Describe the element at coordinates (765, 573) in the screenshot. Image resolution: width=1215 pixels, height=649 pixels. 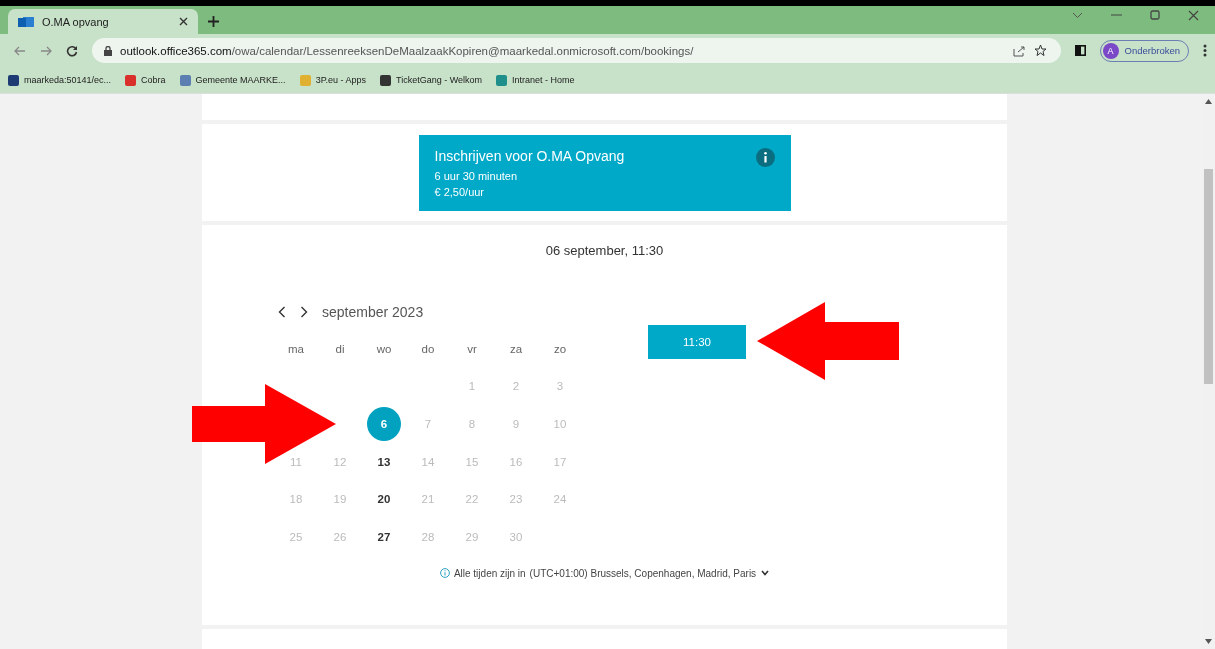
I see `chevron-down-icon` at that location.